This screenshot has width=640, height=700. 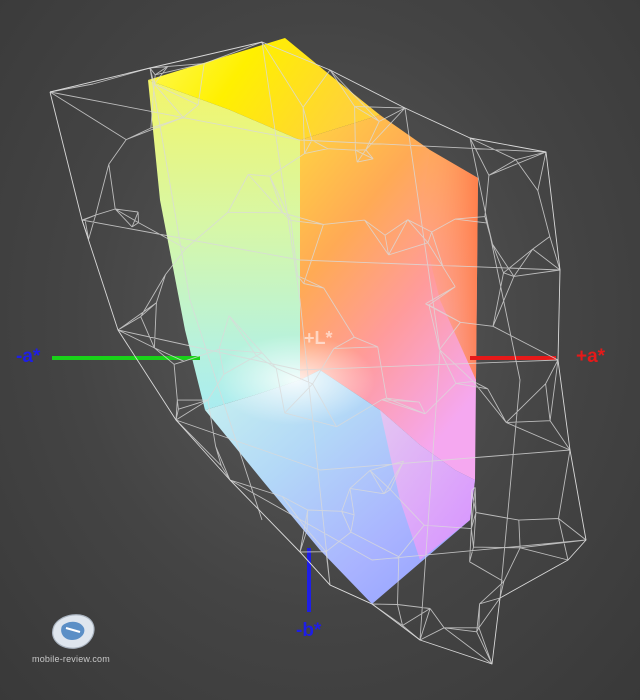 I want to click on mobile-review-logo-icon, so click(x=73, y=631).